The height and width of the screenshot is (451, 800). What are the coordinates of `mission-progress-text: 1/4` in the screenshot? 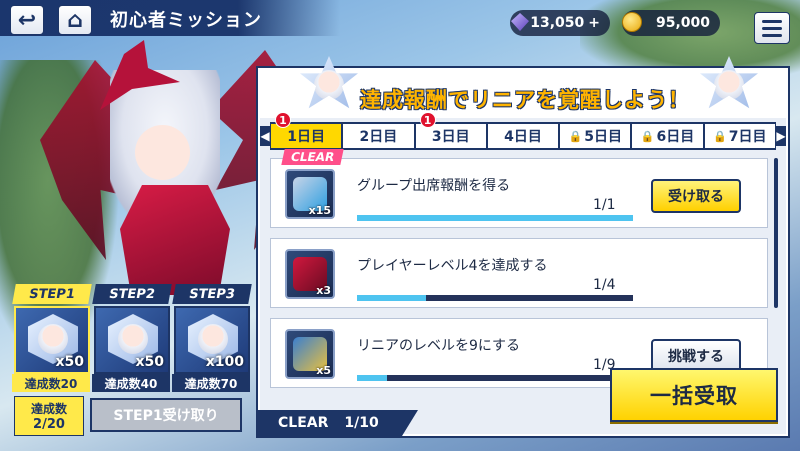 It's located at (604, 285).